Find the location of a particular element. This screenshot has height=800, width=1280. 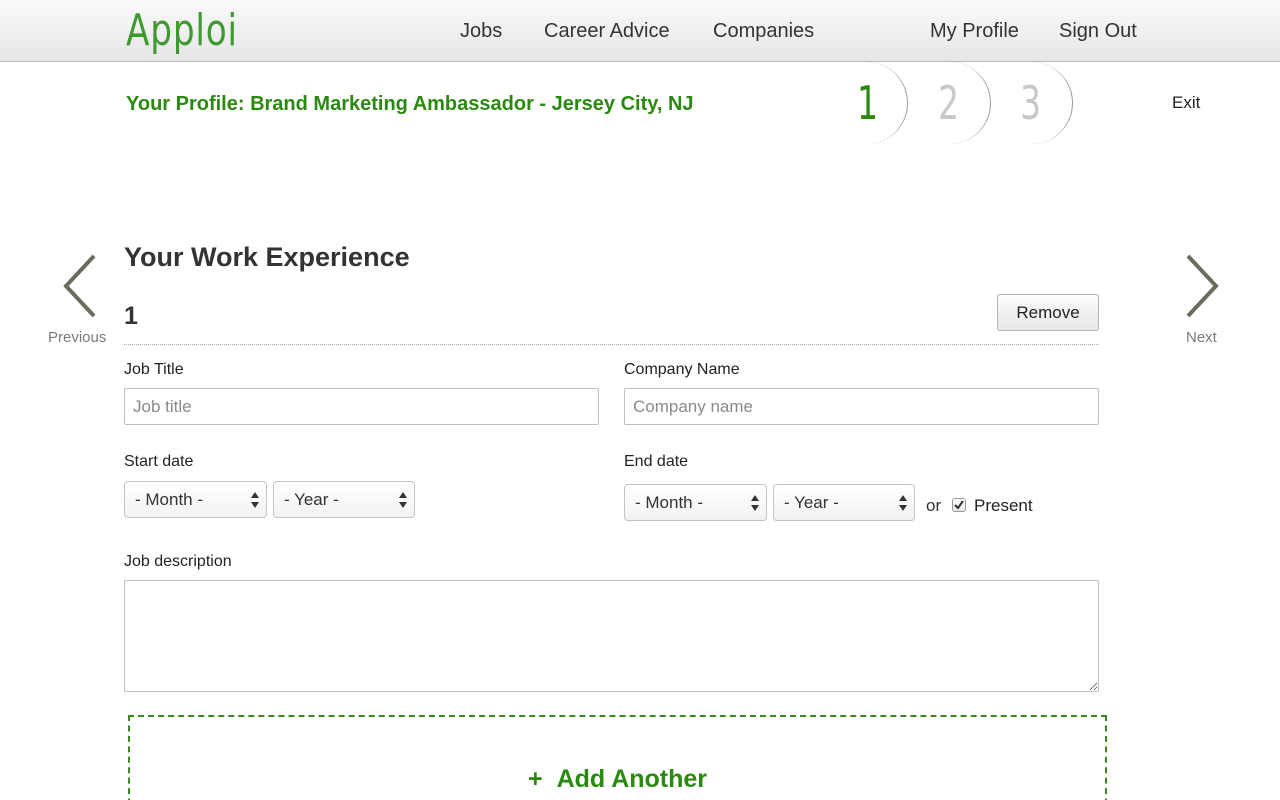

next-chevron-icon is located at coordinates (1204, 287).